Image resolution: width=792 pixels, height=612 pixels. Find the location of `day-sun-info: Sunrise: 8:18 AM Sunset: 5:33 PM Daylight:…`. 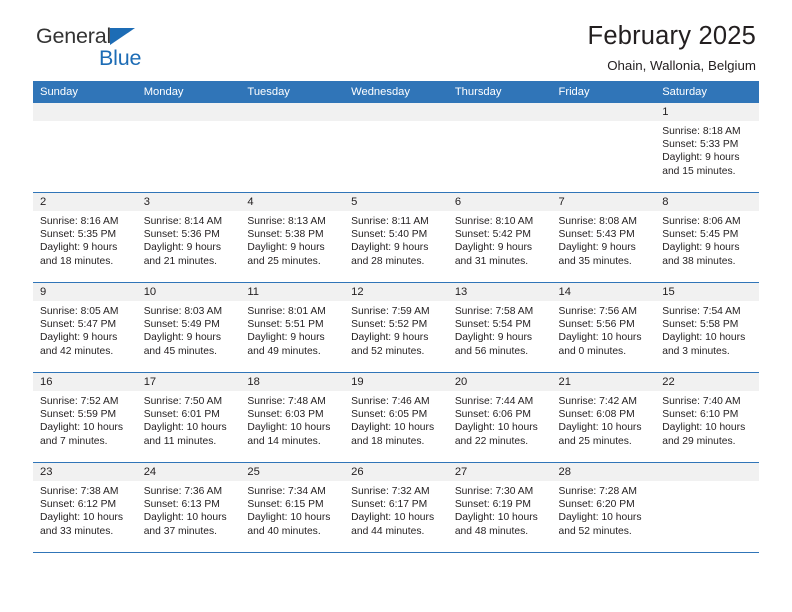

day-sun-info: Sunrise: 8:18 AM Sunset: 5:33 PM Daylight:… is located at coordinates (707, 149).